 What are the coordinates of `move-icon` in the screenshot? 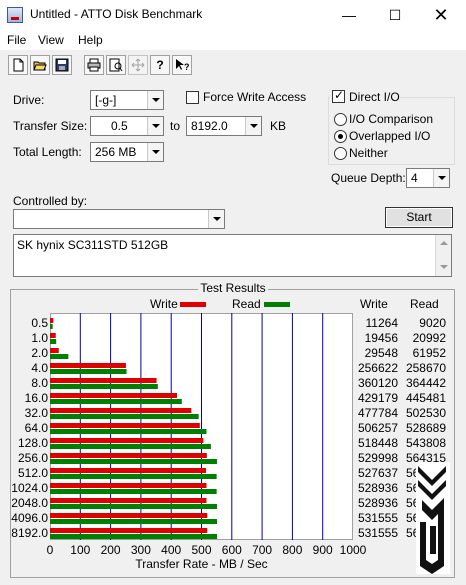 It's located at (138, 65).